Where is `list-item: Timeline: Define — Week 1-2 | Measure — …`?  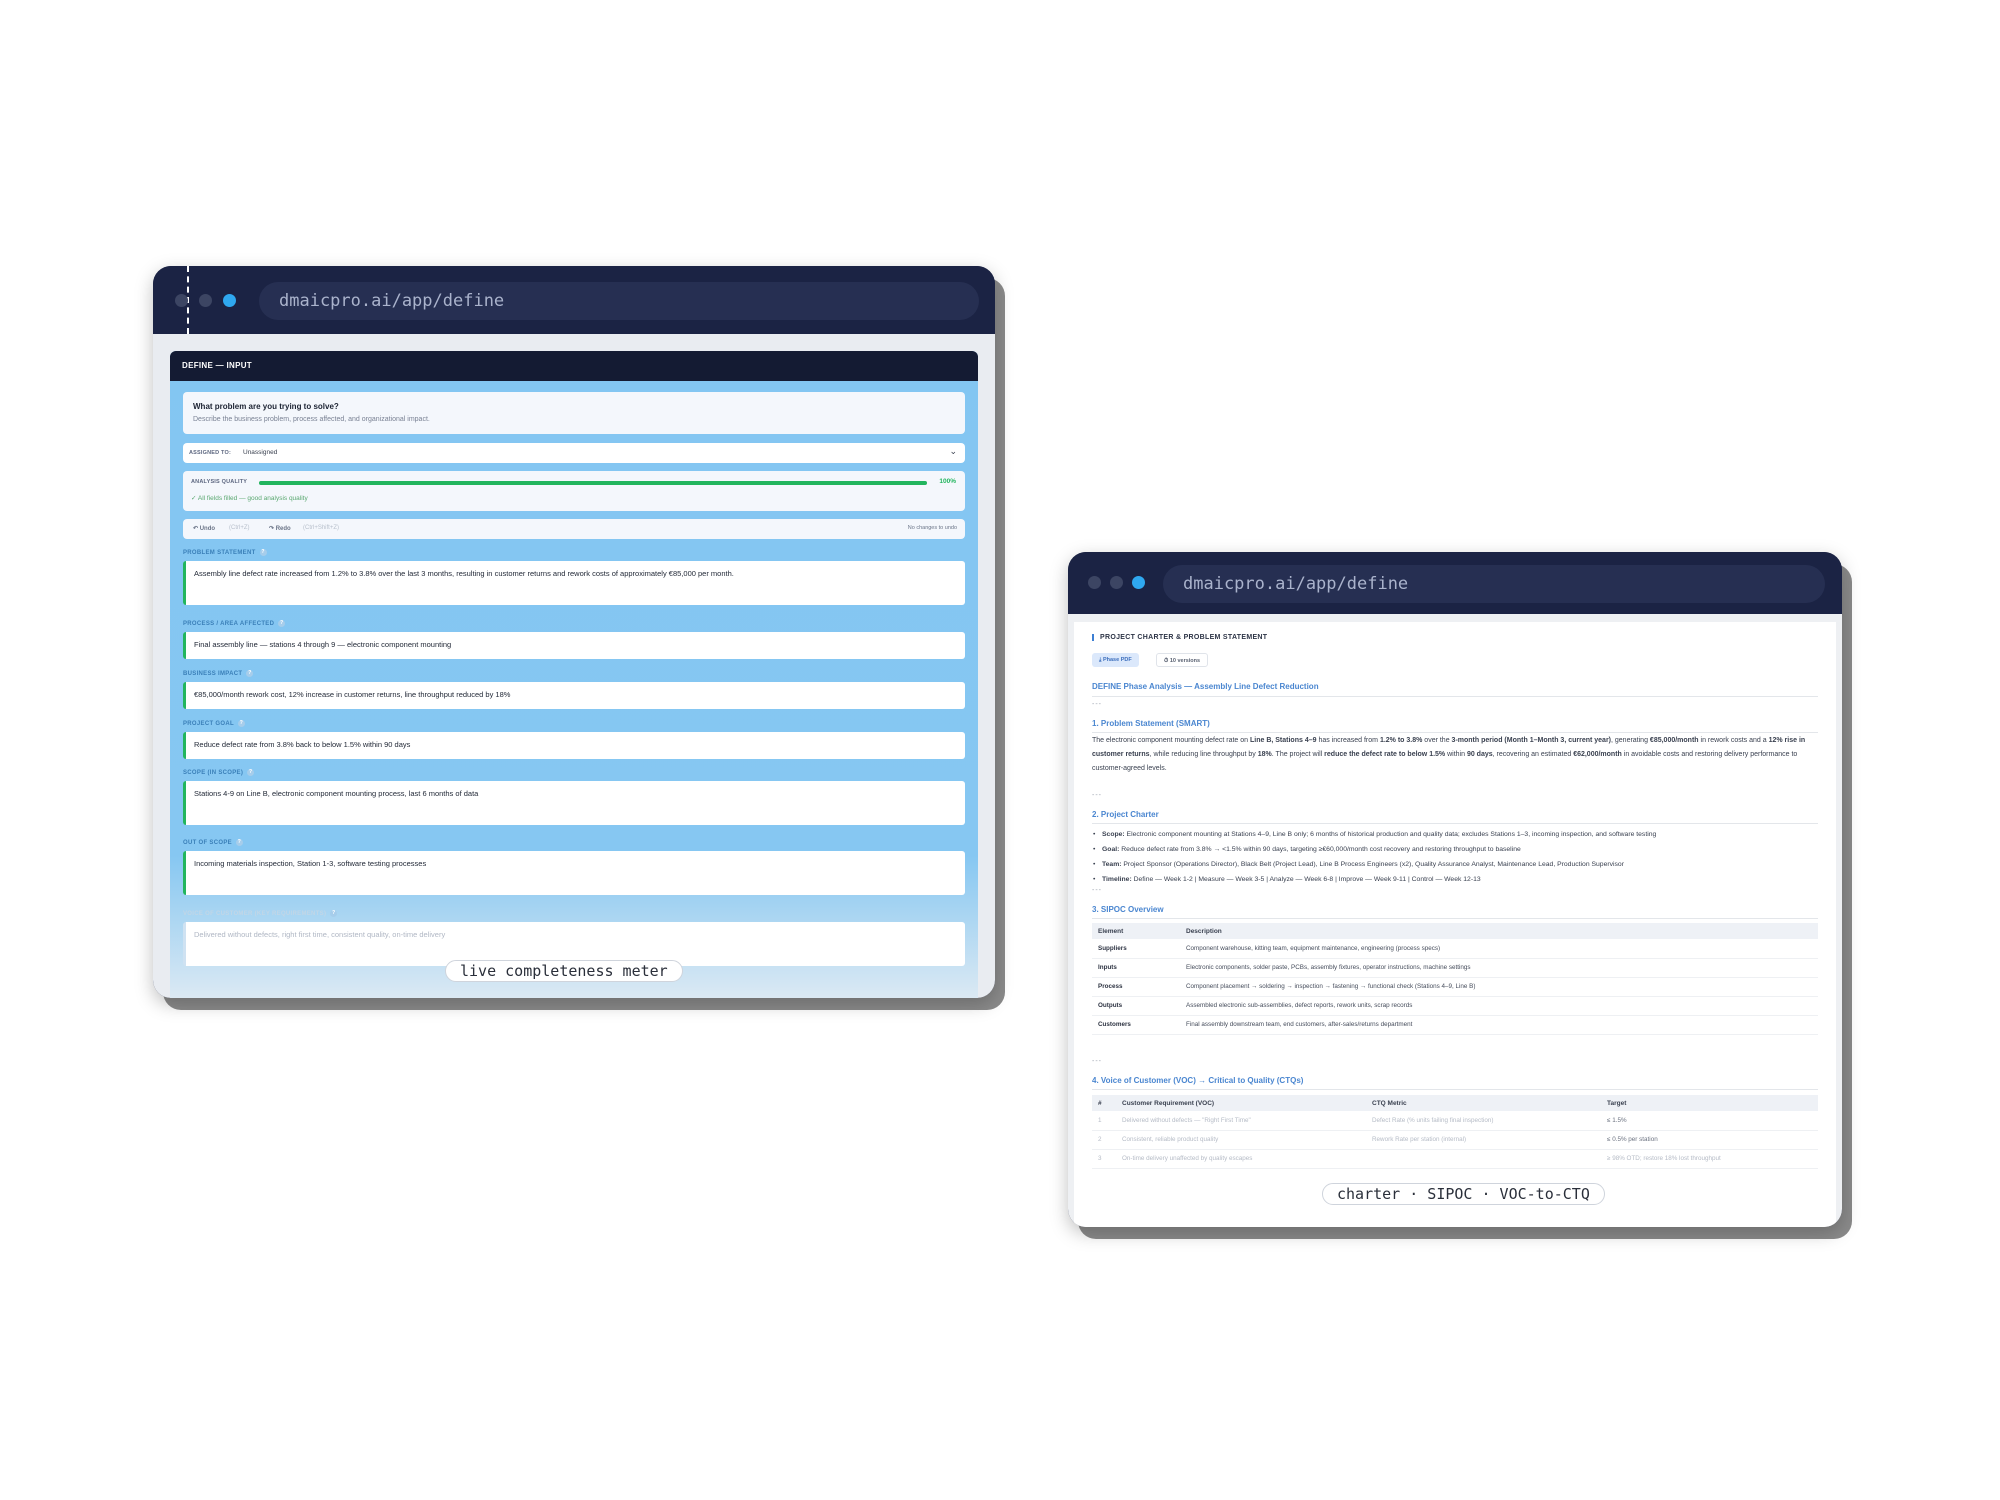
list-item: Timeline: Define — Week 1-2 | Measure — … is located at coordinates (1455, 879).